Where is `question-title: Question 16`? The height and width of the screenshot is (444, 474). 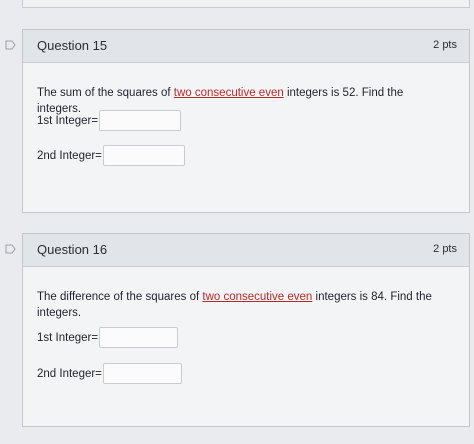 question-title: Question 16 is located at coordinates (72, 249).